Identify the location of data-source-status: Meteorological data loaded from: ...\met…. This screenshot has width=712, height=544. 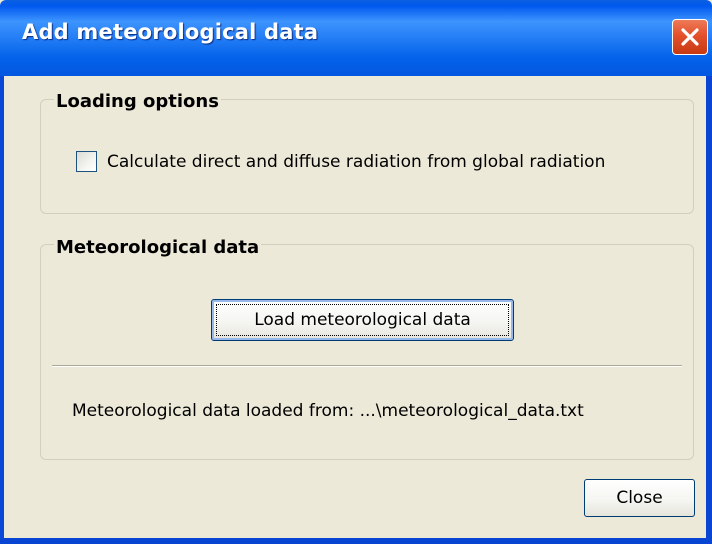
(328, 411).